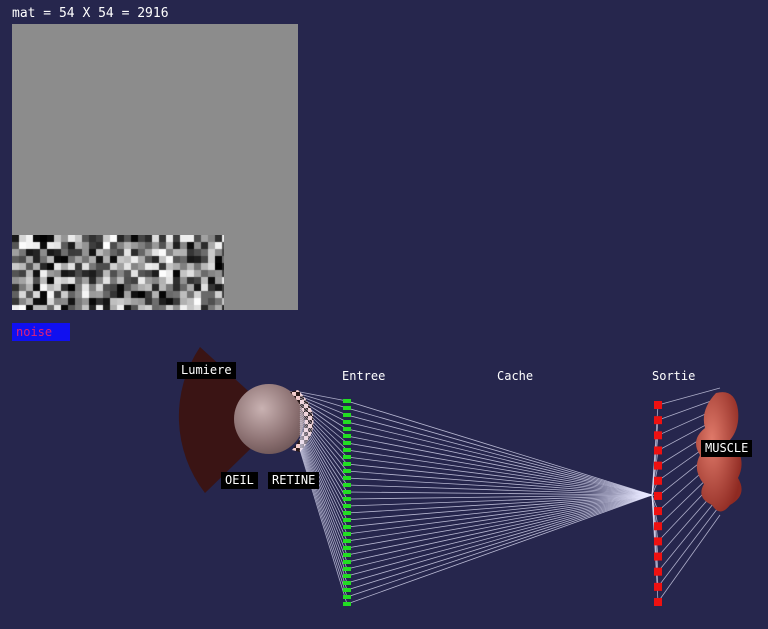 This screenshot has width=768, height=629. Describe the element at coordinates (239, 480) in the screenshot. I see `eye-label: OEIL` at that location.